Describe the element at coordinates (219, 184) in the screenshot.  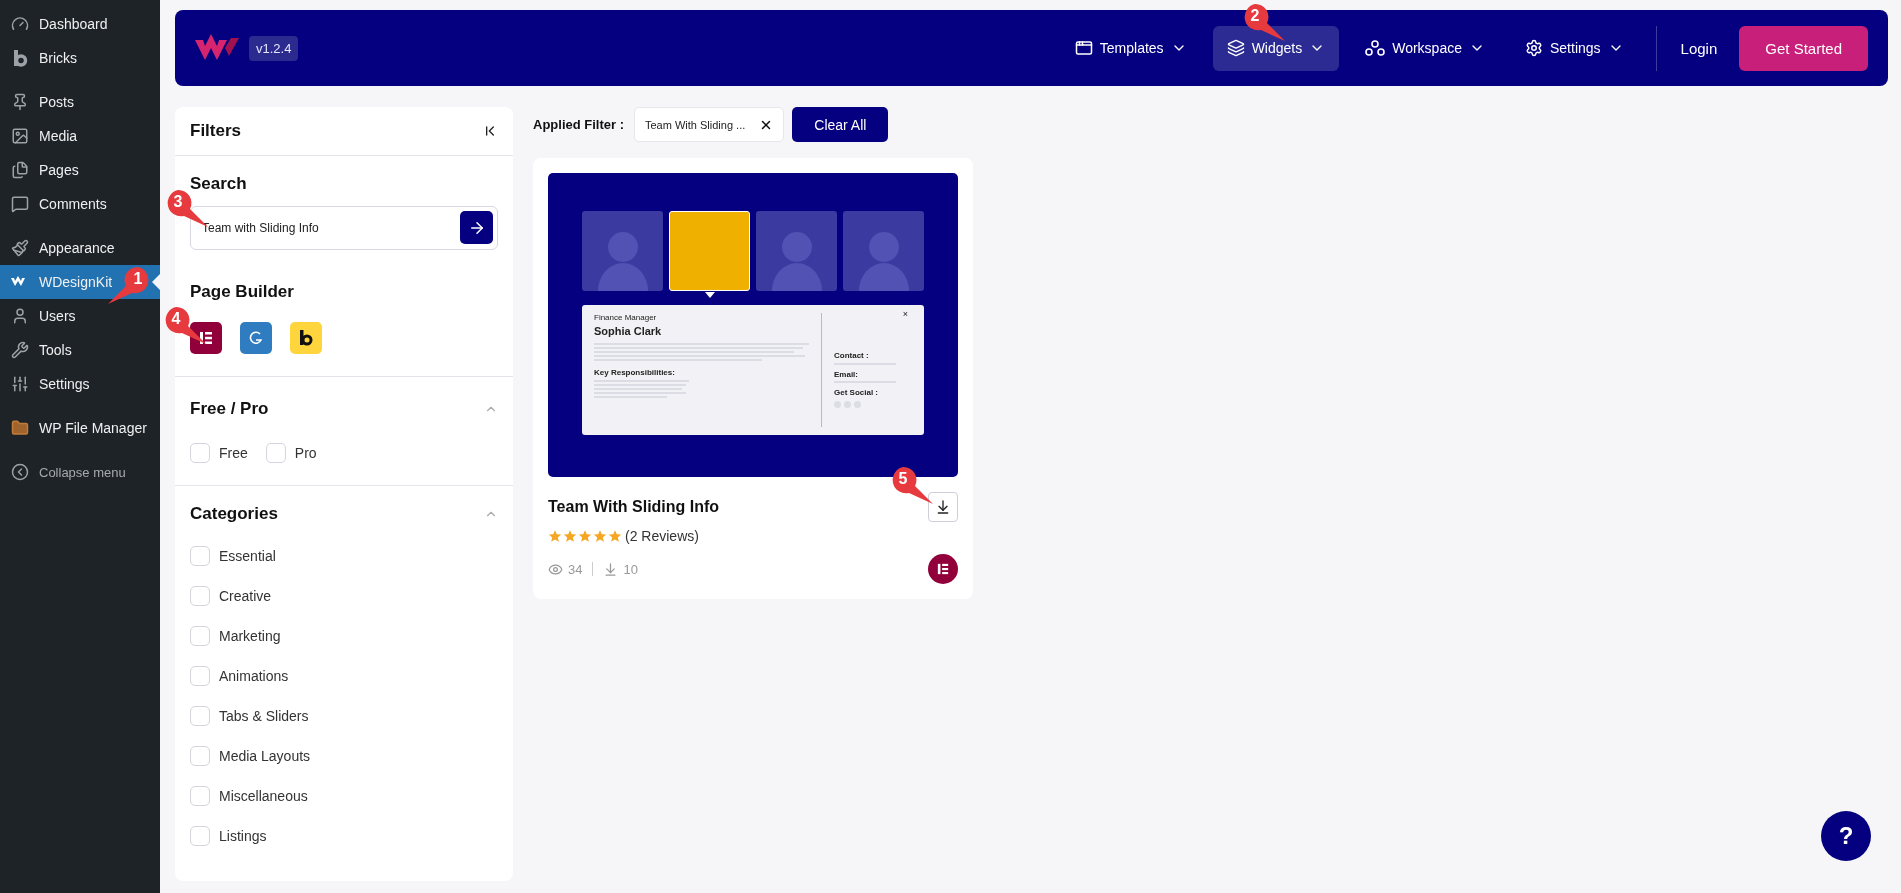
I see `section-heading: Search` at that location.